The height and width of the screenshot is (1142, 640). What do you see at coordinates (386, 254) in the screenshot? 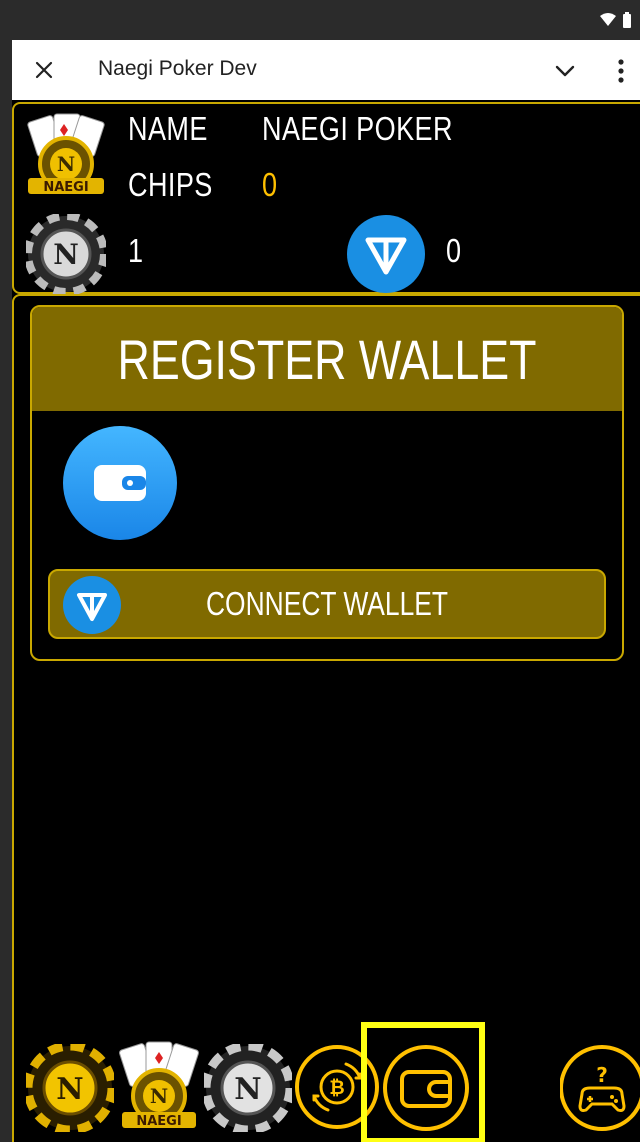
I see `ton-icon` at bounding box center [386, 254].